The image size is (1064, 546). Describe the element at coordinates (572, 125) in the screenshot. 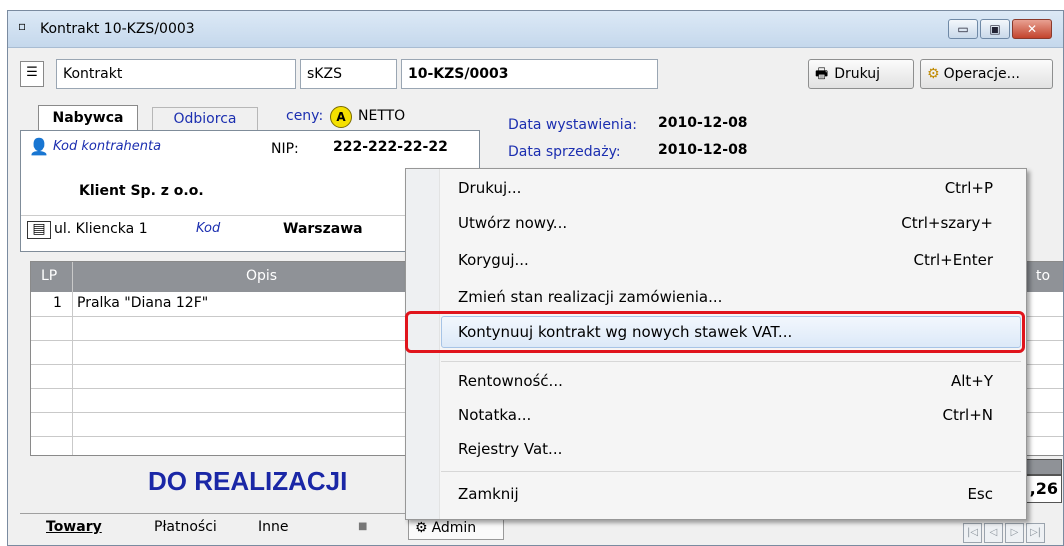

I see `issue-date-label: Data wystawienia:` at that location.